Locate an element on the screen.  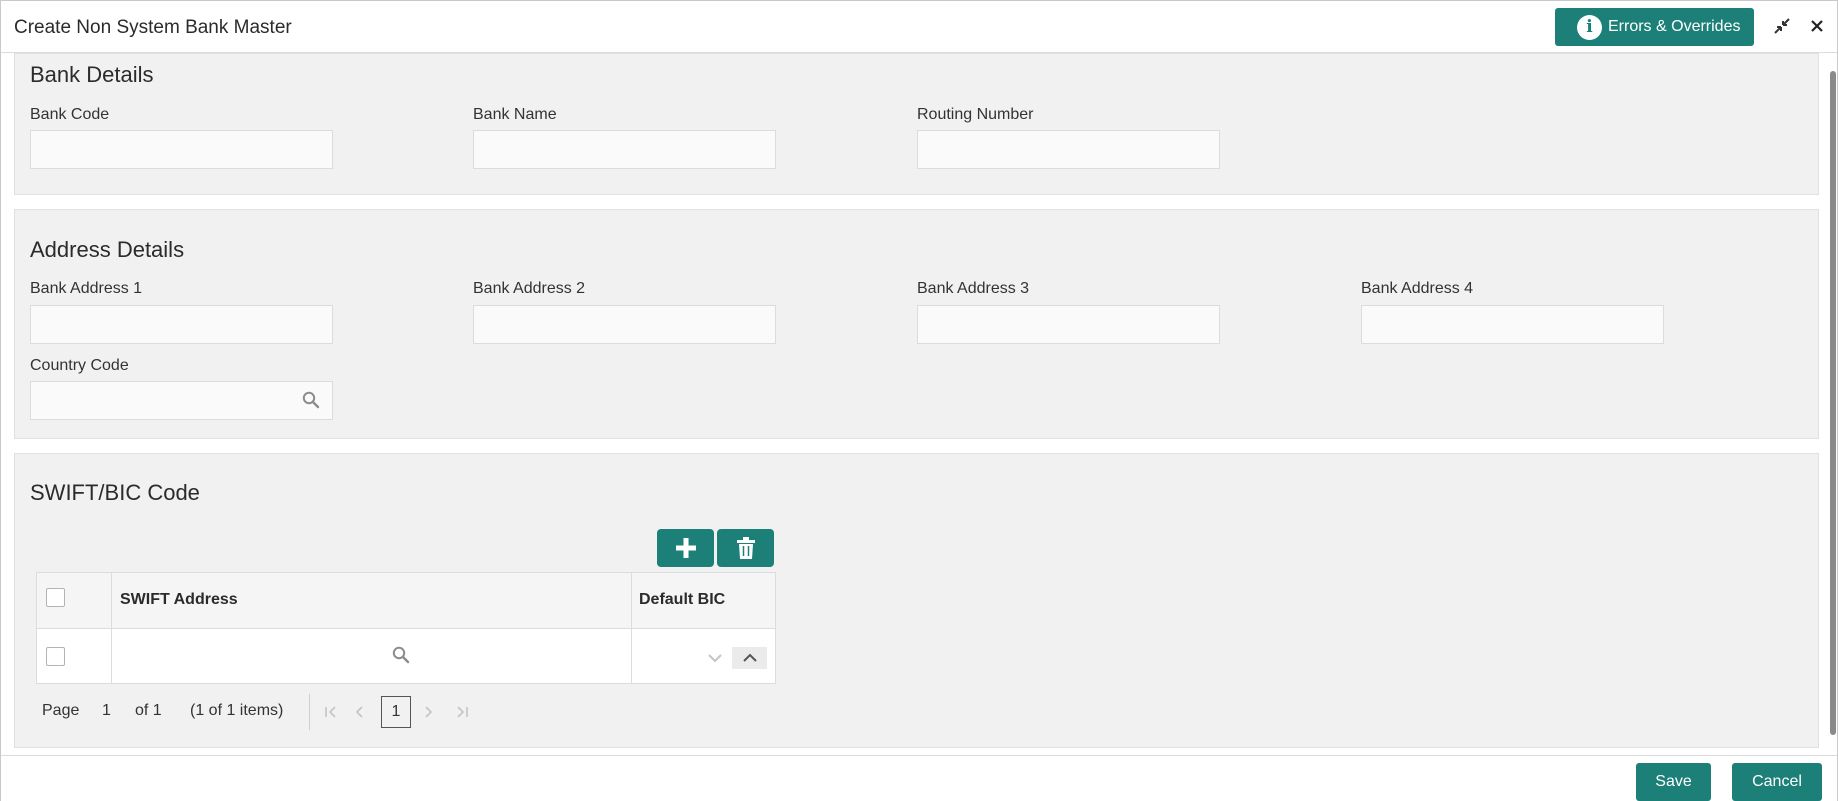
column-divider is located at coordinates (631, 628).